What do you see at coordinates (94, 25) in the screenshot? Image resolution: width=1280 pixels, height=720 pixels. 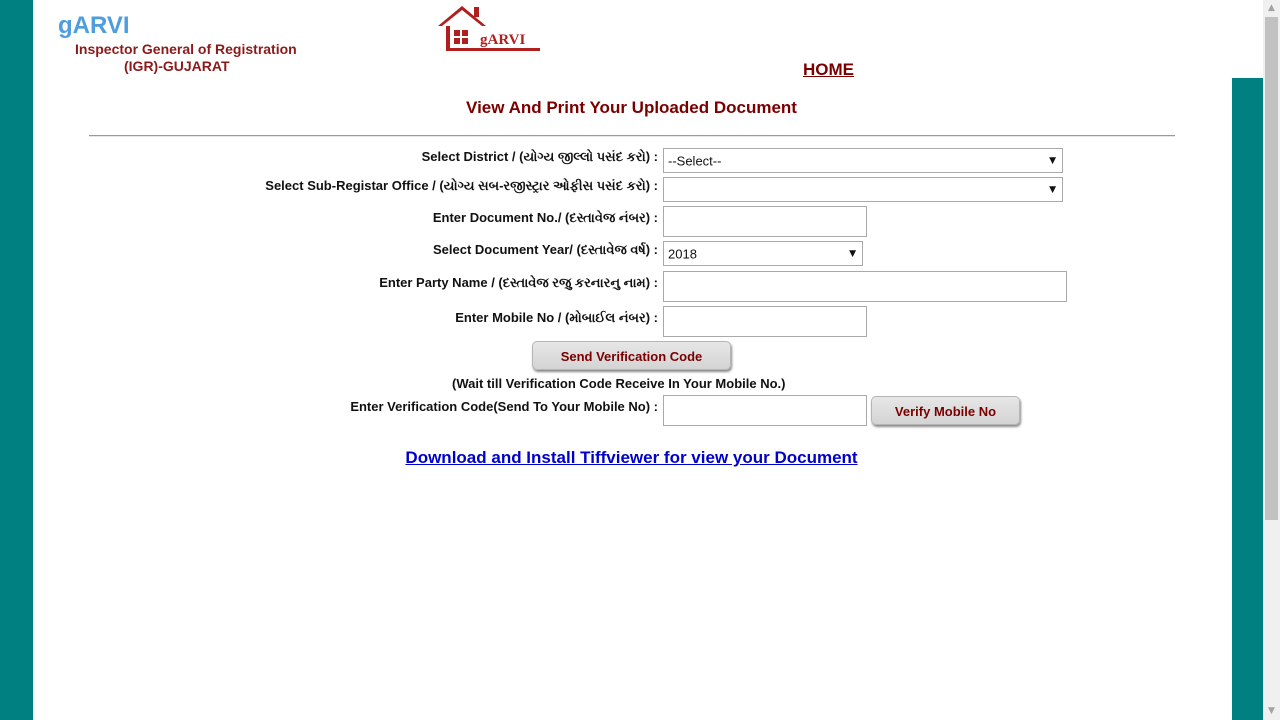 I see `brand-name: gARVI` at bounding box center [94, 25].